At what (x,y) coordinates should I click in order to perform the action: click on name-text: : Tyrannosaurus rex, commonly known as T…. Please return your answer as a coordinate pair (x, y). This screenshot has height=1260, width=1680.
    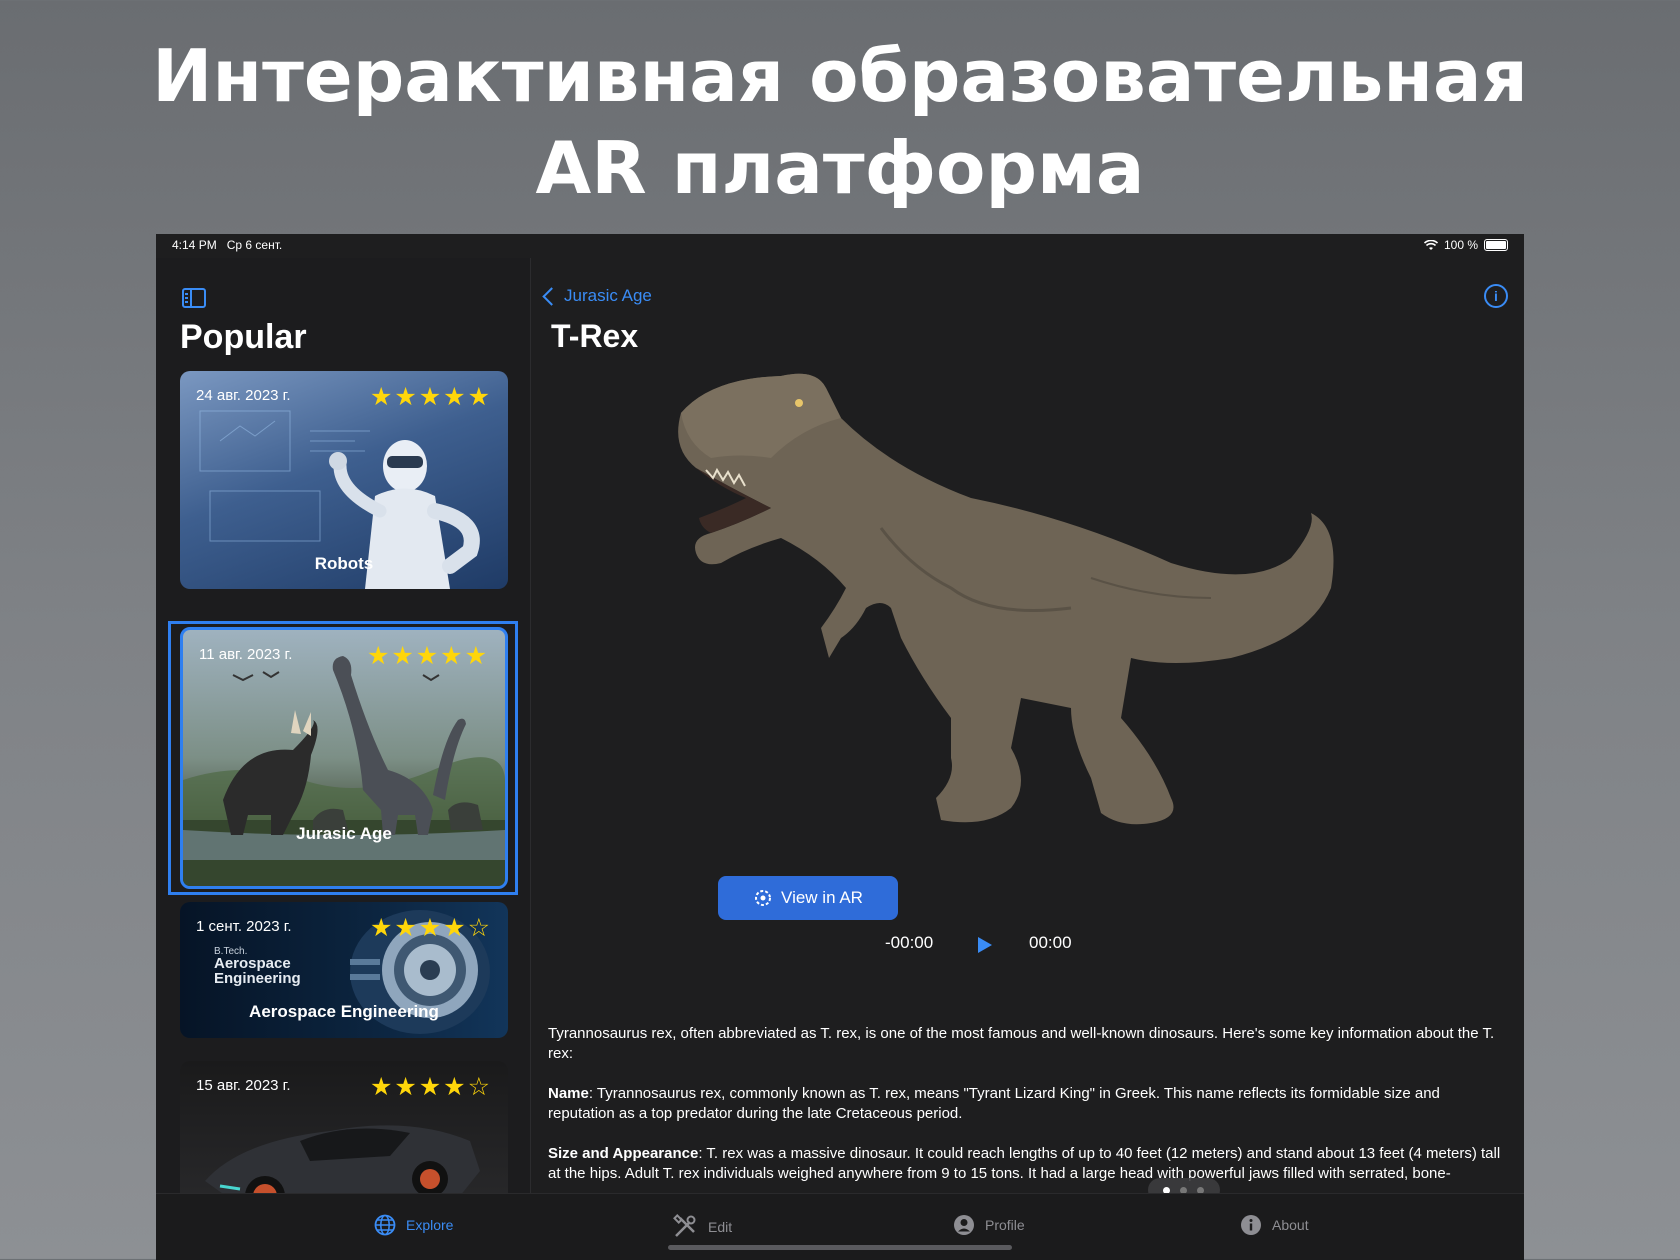
    Looking at the image, I should click on (994, 1103).